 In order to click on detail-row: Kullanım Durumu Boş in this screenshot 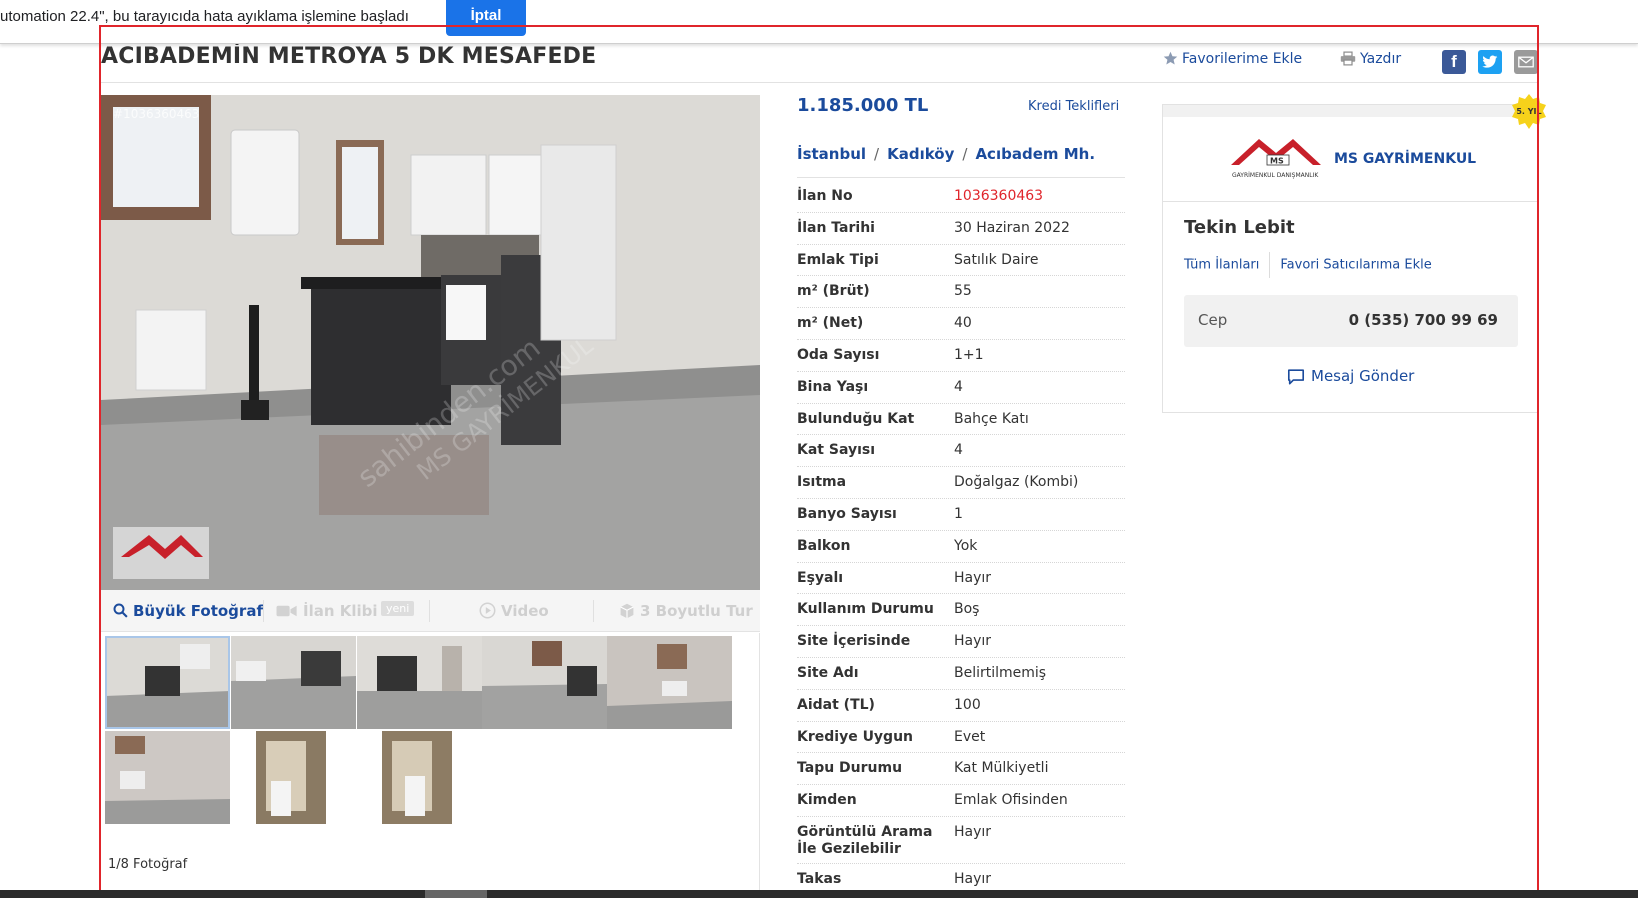, I will do `click(961, 610)`.